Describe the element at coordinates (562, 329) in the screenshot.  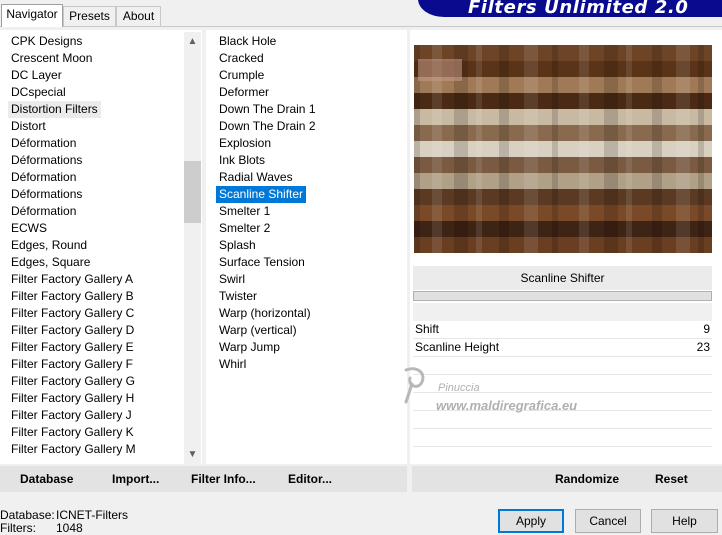
I see `param-row-shift: Shift 9` at that location.